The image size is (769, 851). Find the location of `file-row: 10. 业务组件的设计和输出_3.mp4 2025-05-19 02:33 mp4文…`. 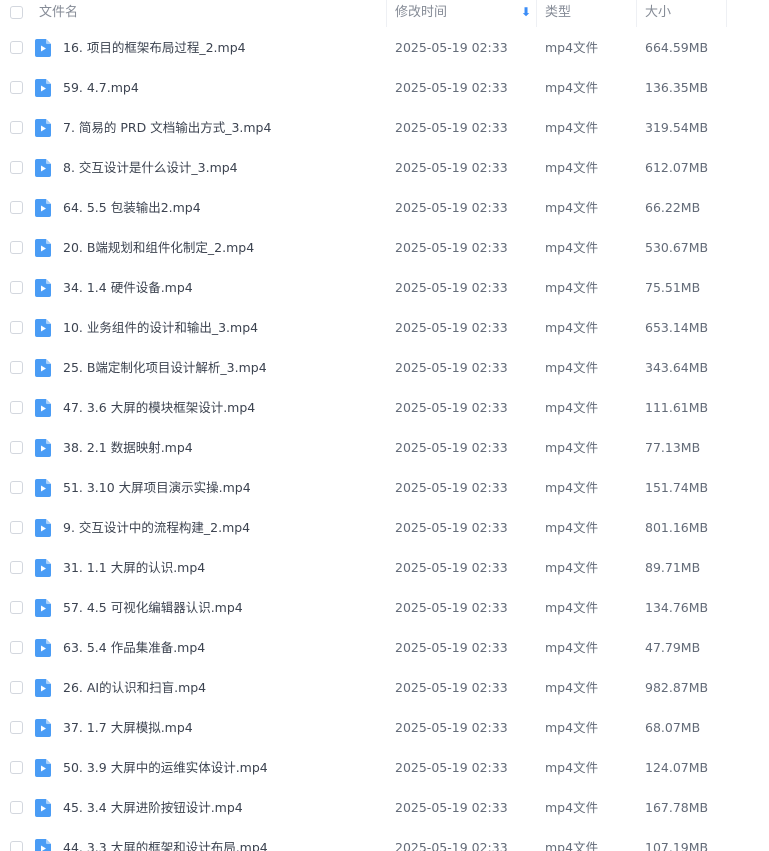

file-row: 10. 业务组件的设计和输出_3.mp4 2025-05-19 02:33 mp4文… is located at coordinates (384, 328).